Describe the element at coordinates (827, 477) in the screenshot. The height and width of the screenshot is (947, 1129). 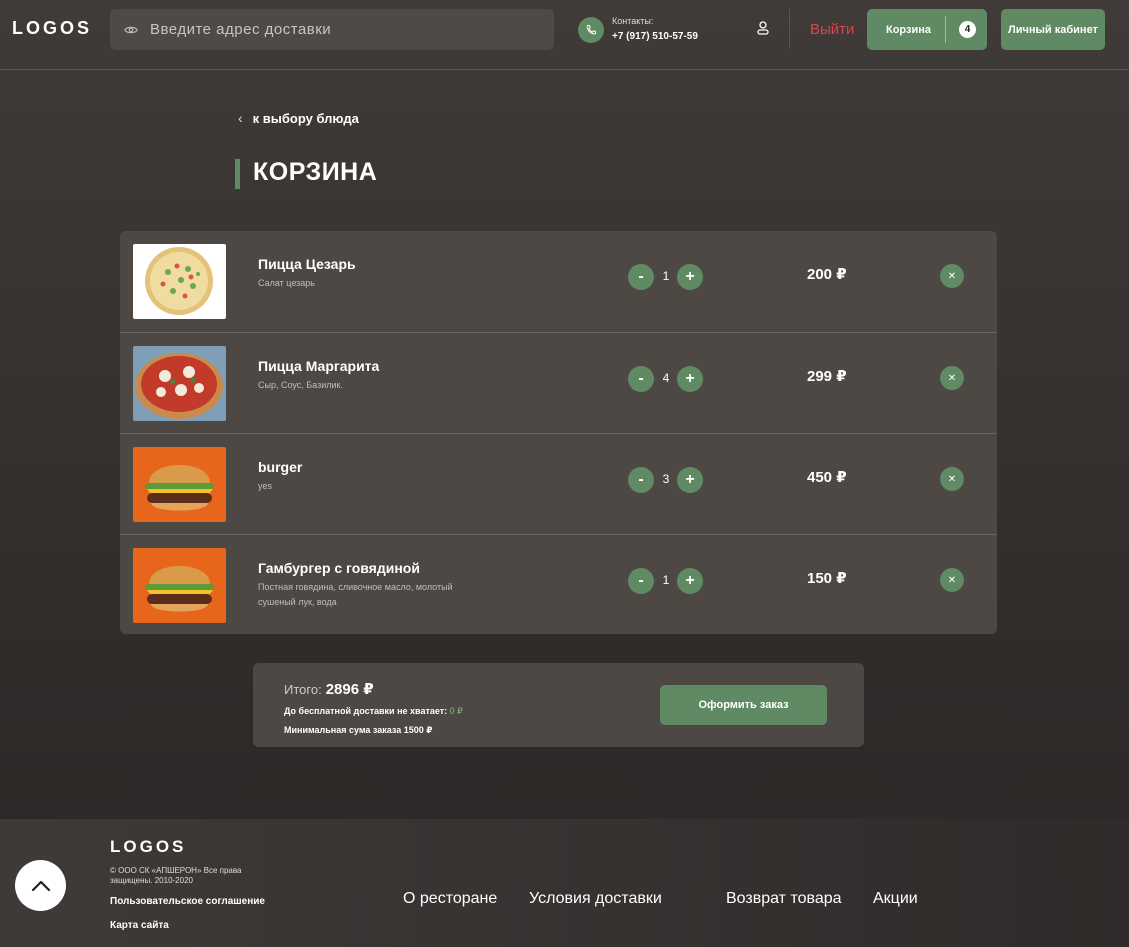
I see `item-price: 450 ₽` at that location.